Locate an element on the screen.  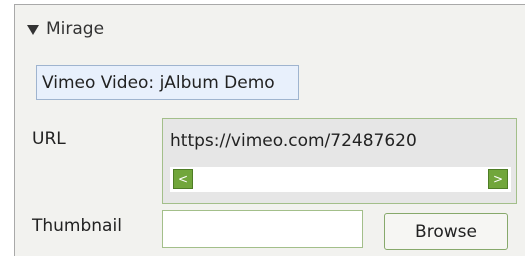
thumbnail-label: Thumbnail is located at coordinates (77, 226).